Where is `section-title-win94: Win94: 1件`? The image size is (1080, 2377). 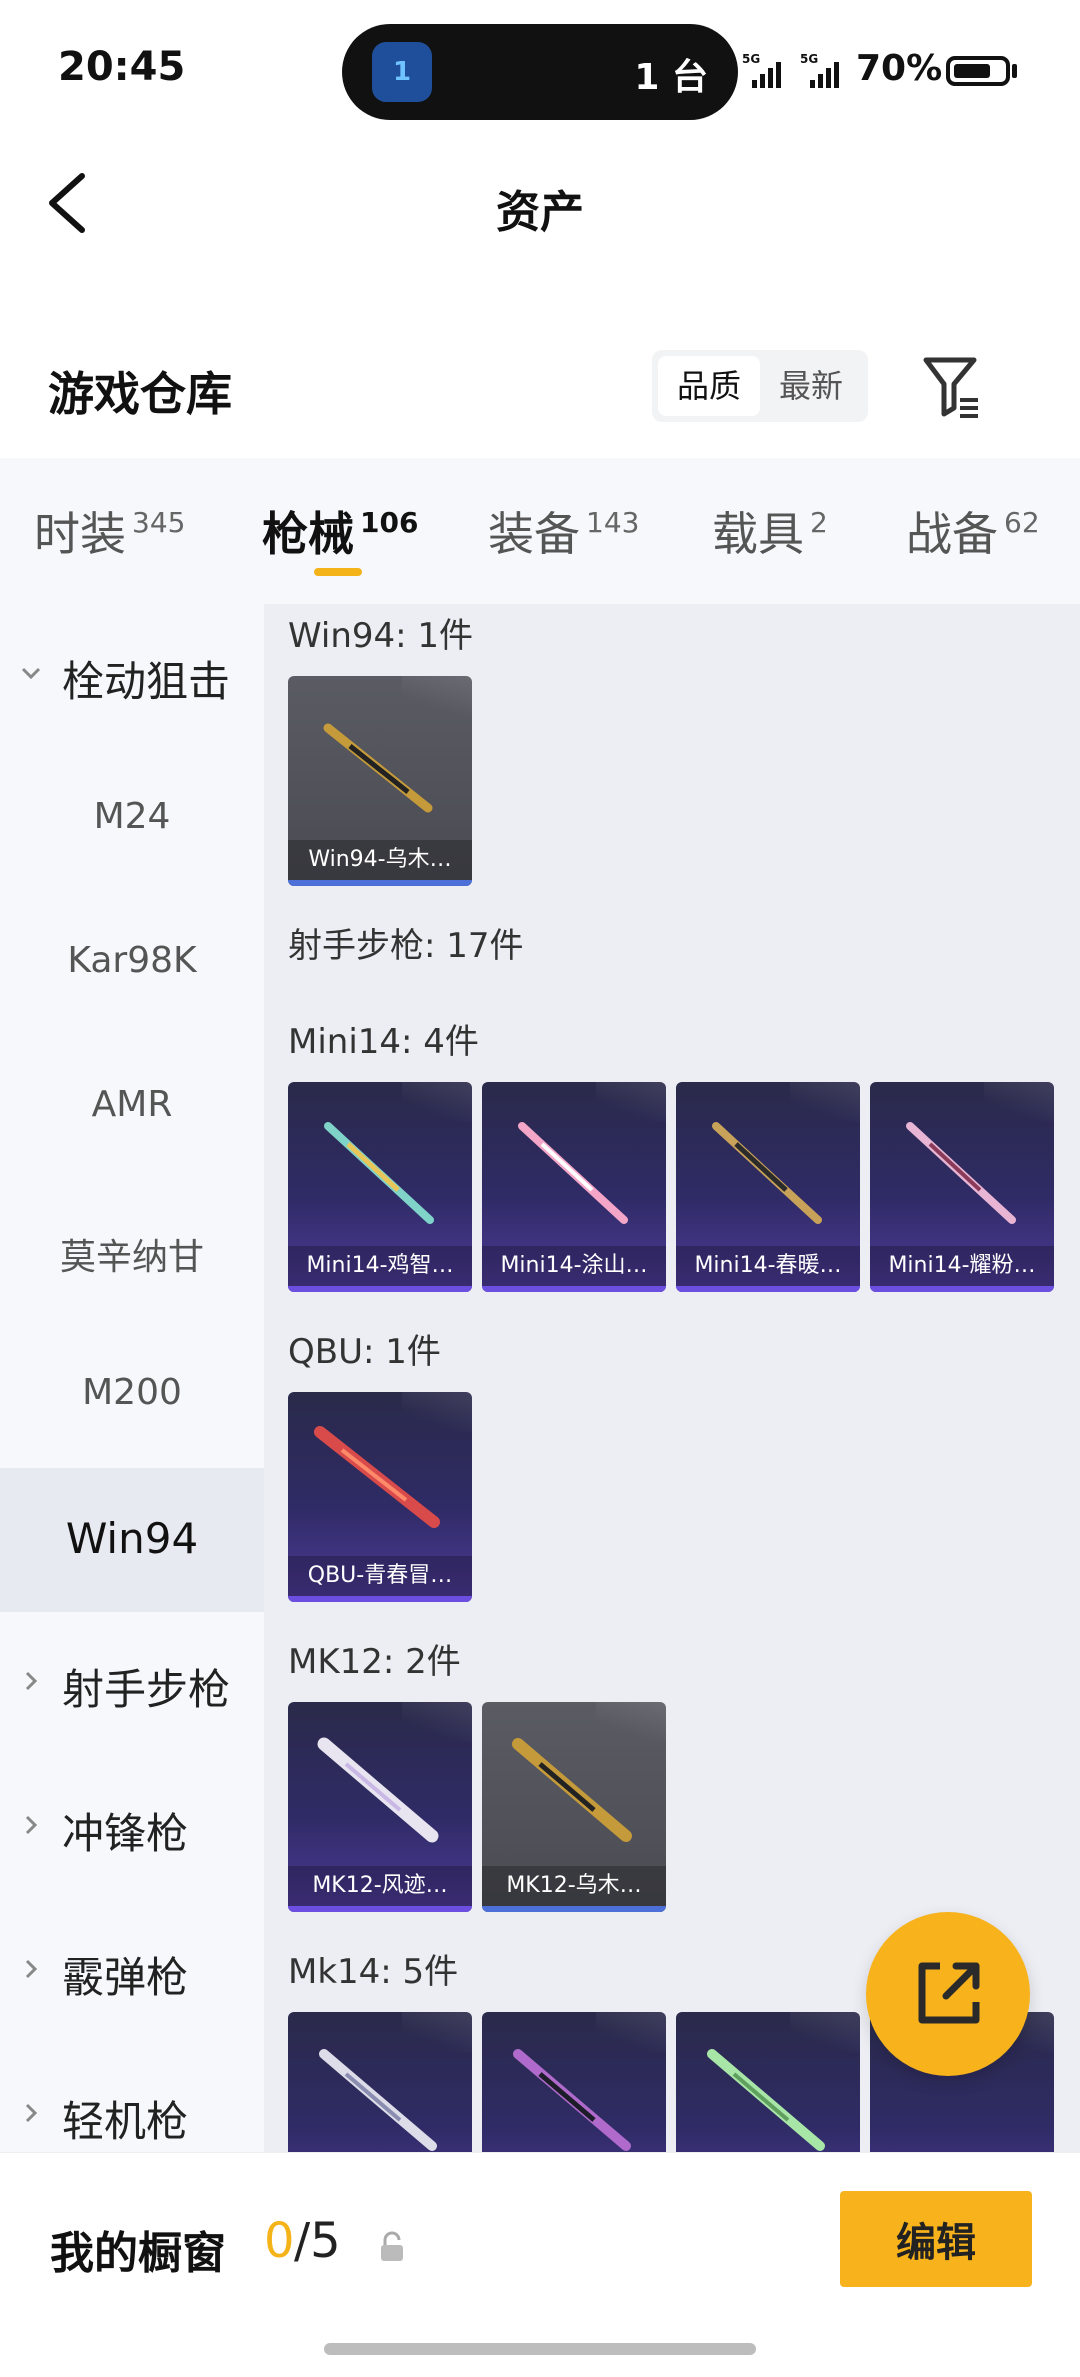
section-title-win94: Win94: 1件 is located at coordinates (381, 636).